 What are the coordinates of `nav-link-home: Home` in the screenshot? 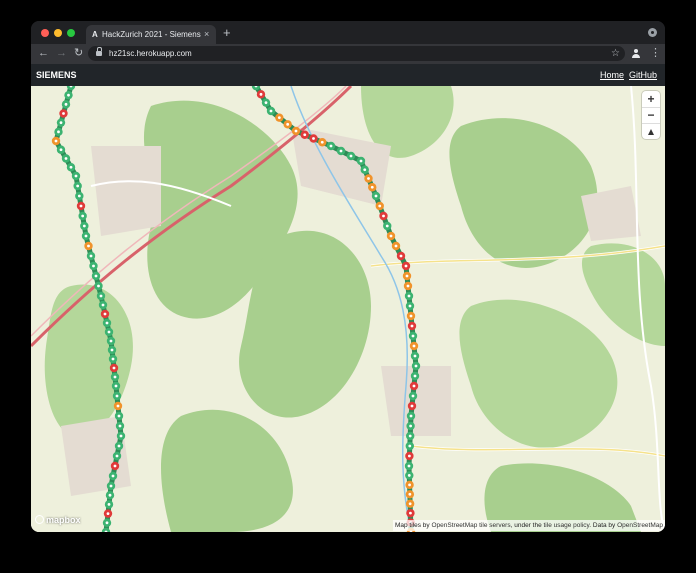 It's located at (612, 75).